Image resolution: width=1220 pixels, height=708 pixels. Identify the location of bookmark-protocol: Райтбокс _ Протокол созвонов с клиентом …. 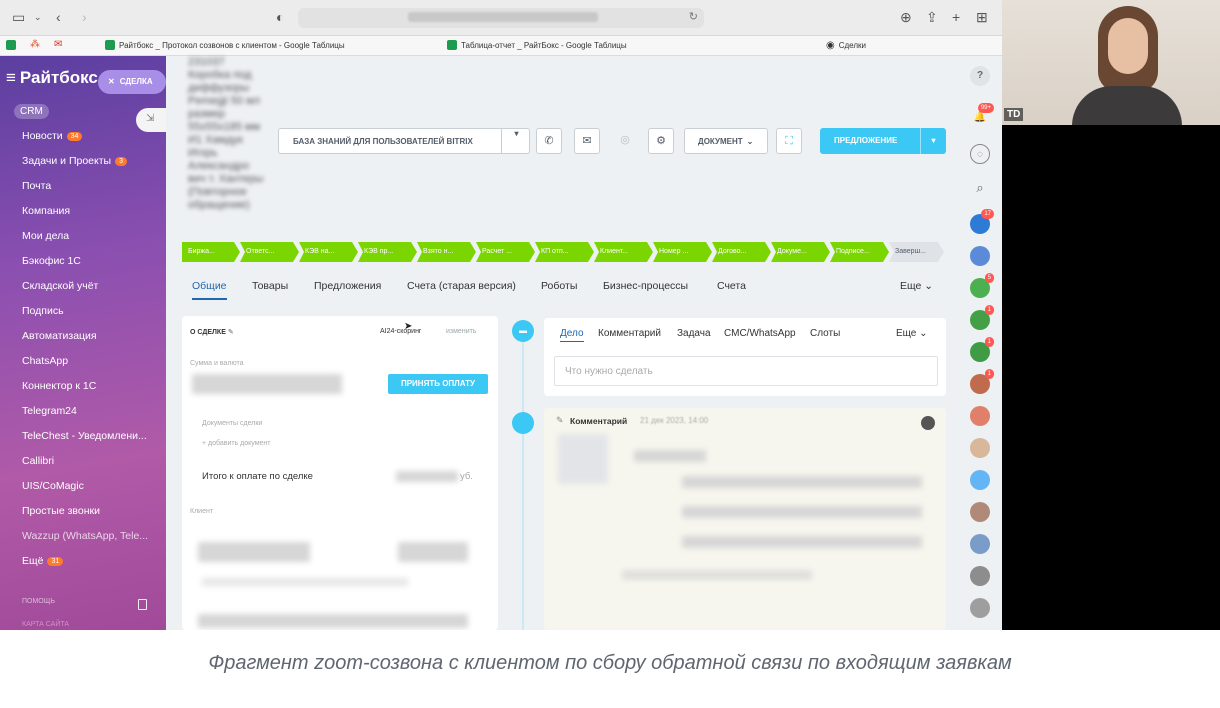
(225, 45).